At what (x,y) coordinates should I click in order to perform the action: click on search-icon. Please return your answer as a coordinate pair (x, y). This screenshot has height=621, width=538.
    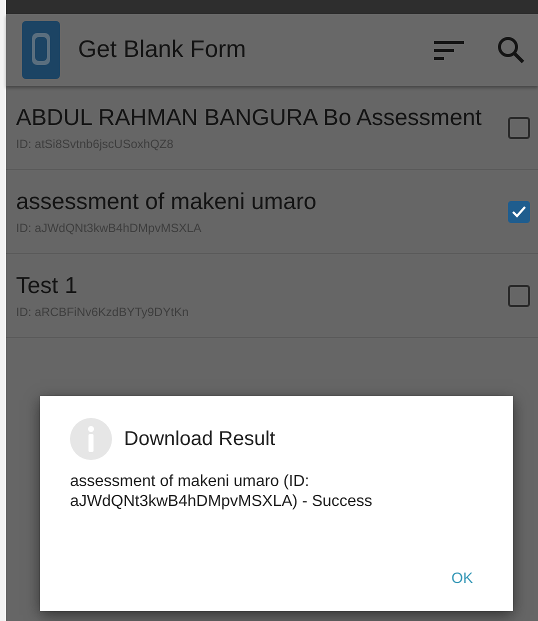
    Looking at the image, I should click on (511, 50).